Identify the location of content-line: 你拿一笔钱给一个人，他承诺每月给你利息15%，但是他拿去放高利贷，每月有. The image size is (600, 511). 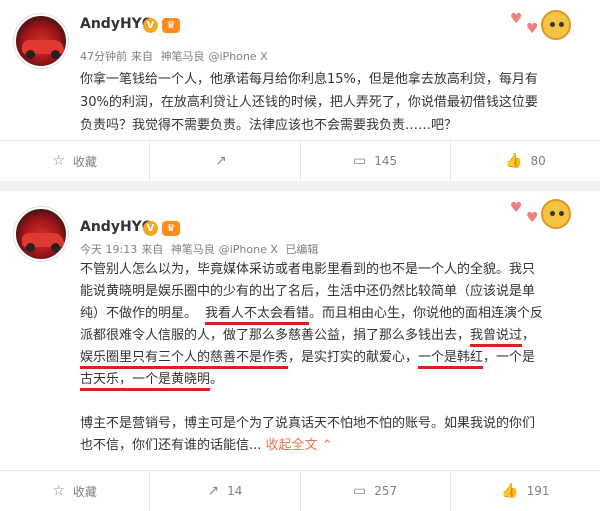
(309, 79).